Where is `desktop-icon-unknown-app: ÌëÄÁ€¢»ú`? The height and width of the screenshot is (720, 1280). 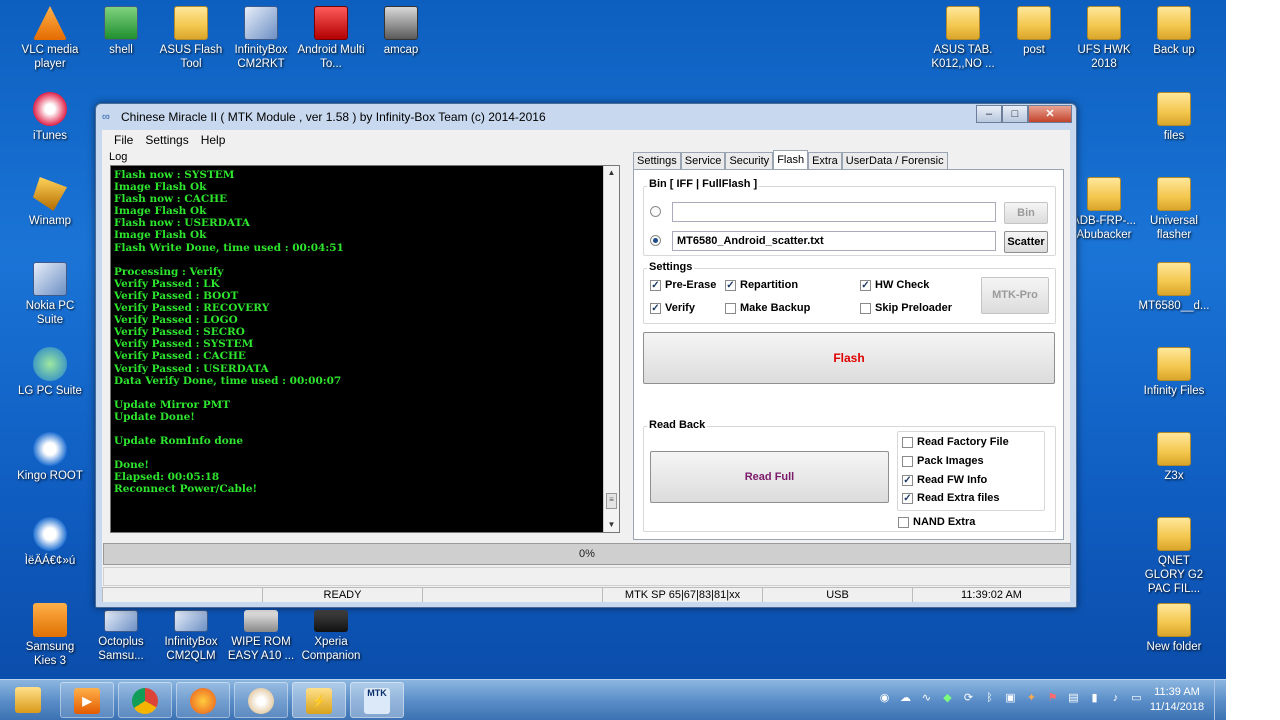
desktop-icon-unknown-app: ÌëÄÁ€¢»ú is located at coordinates (50, 542).